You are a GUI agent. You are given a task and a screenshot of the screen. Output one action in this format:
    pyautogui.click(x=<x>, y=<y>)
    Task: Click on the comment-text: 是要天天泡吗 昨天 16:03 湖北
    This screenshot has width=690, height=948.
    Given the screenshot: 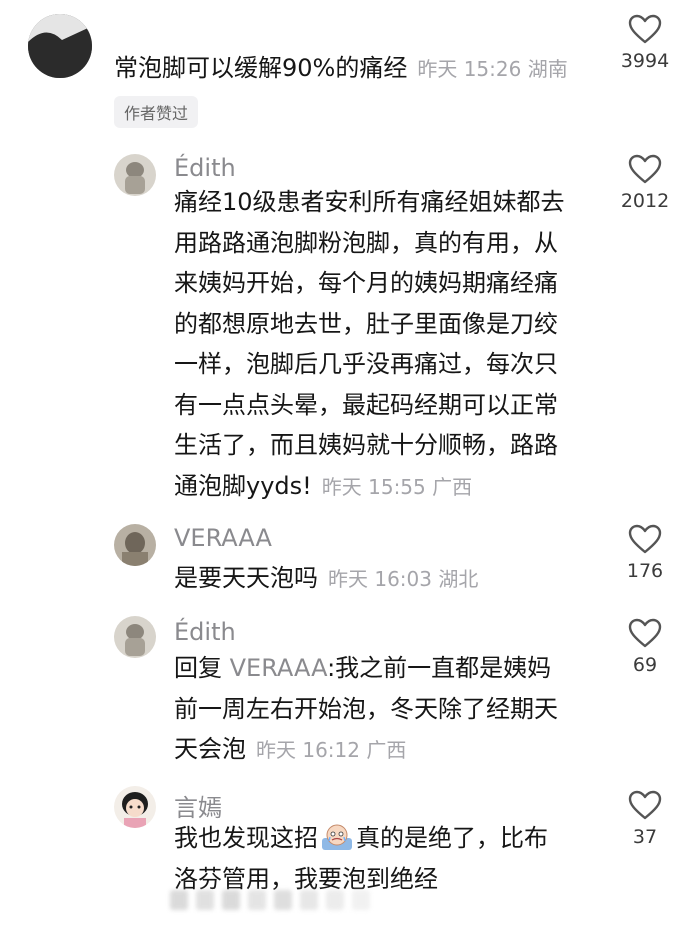 What is the action you would take?
    pyautogui.click(x=326, y=579)
    